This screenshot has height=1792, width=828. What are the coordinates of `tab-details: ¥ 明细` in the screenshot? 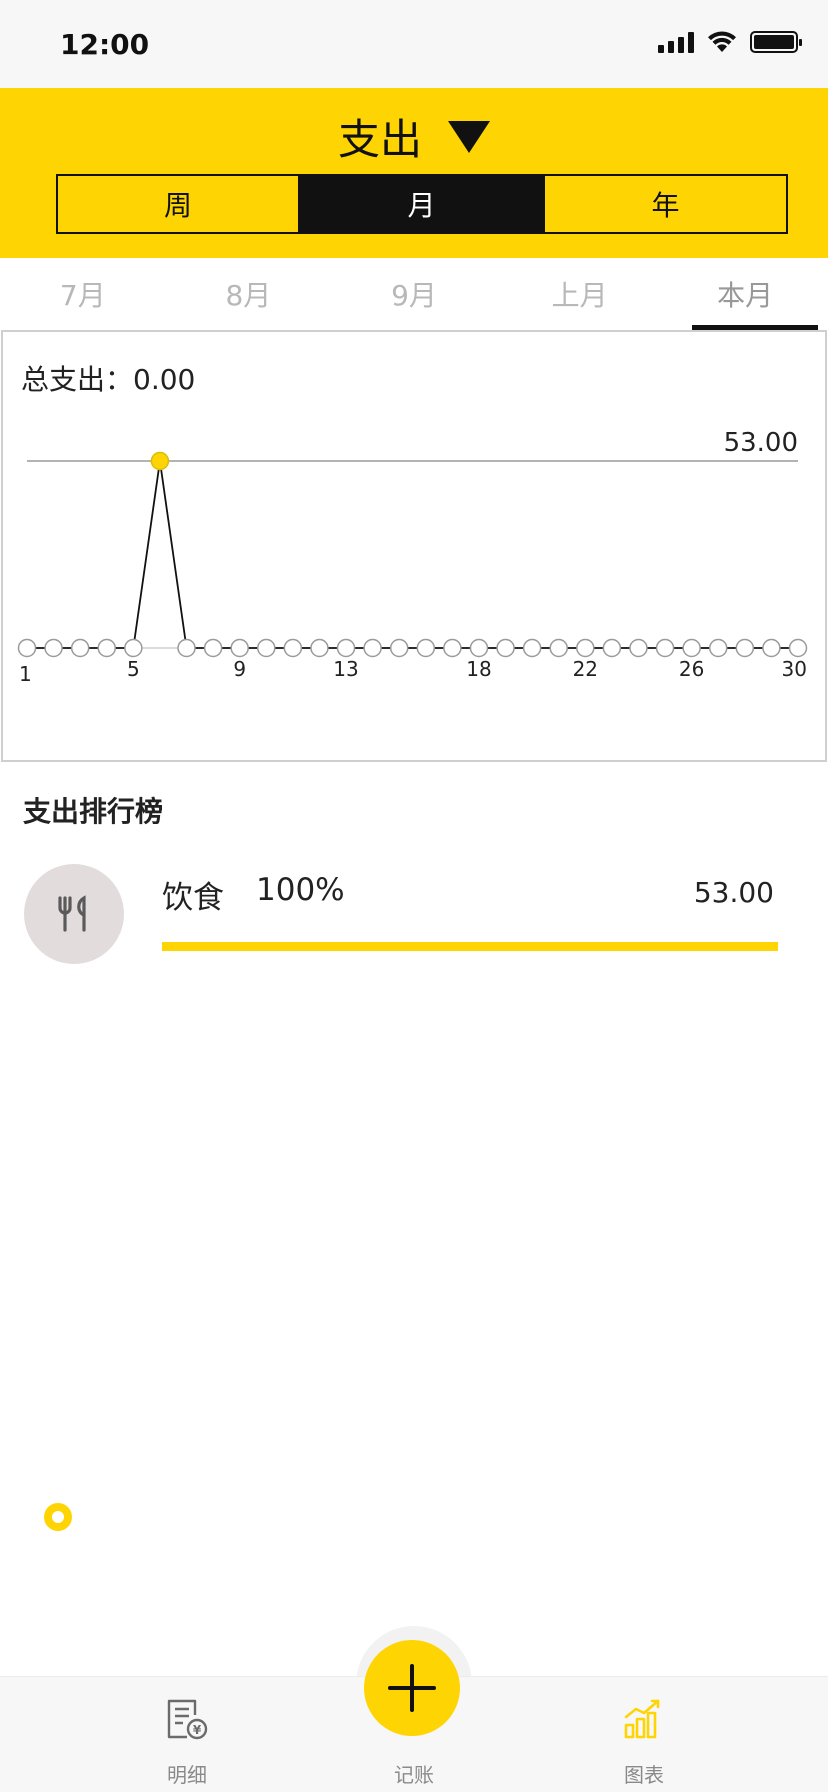 It's located at (187, 1734).